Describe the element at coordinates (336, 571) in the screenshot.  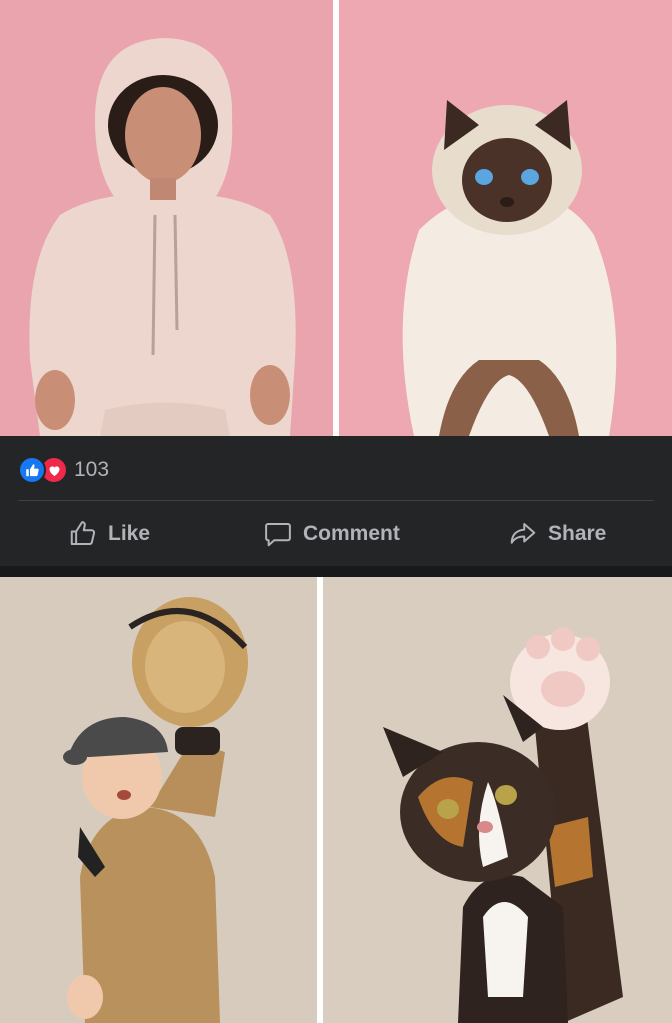
I see `separator-strip` at that location.